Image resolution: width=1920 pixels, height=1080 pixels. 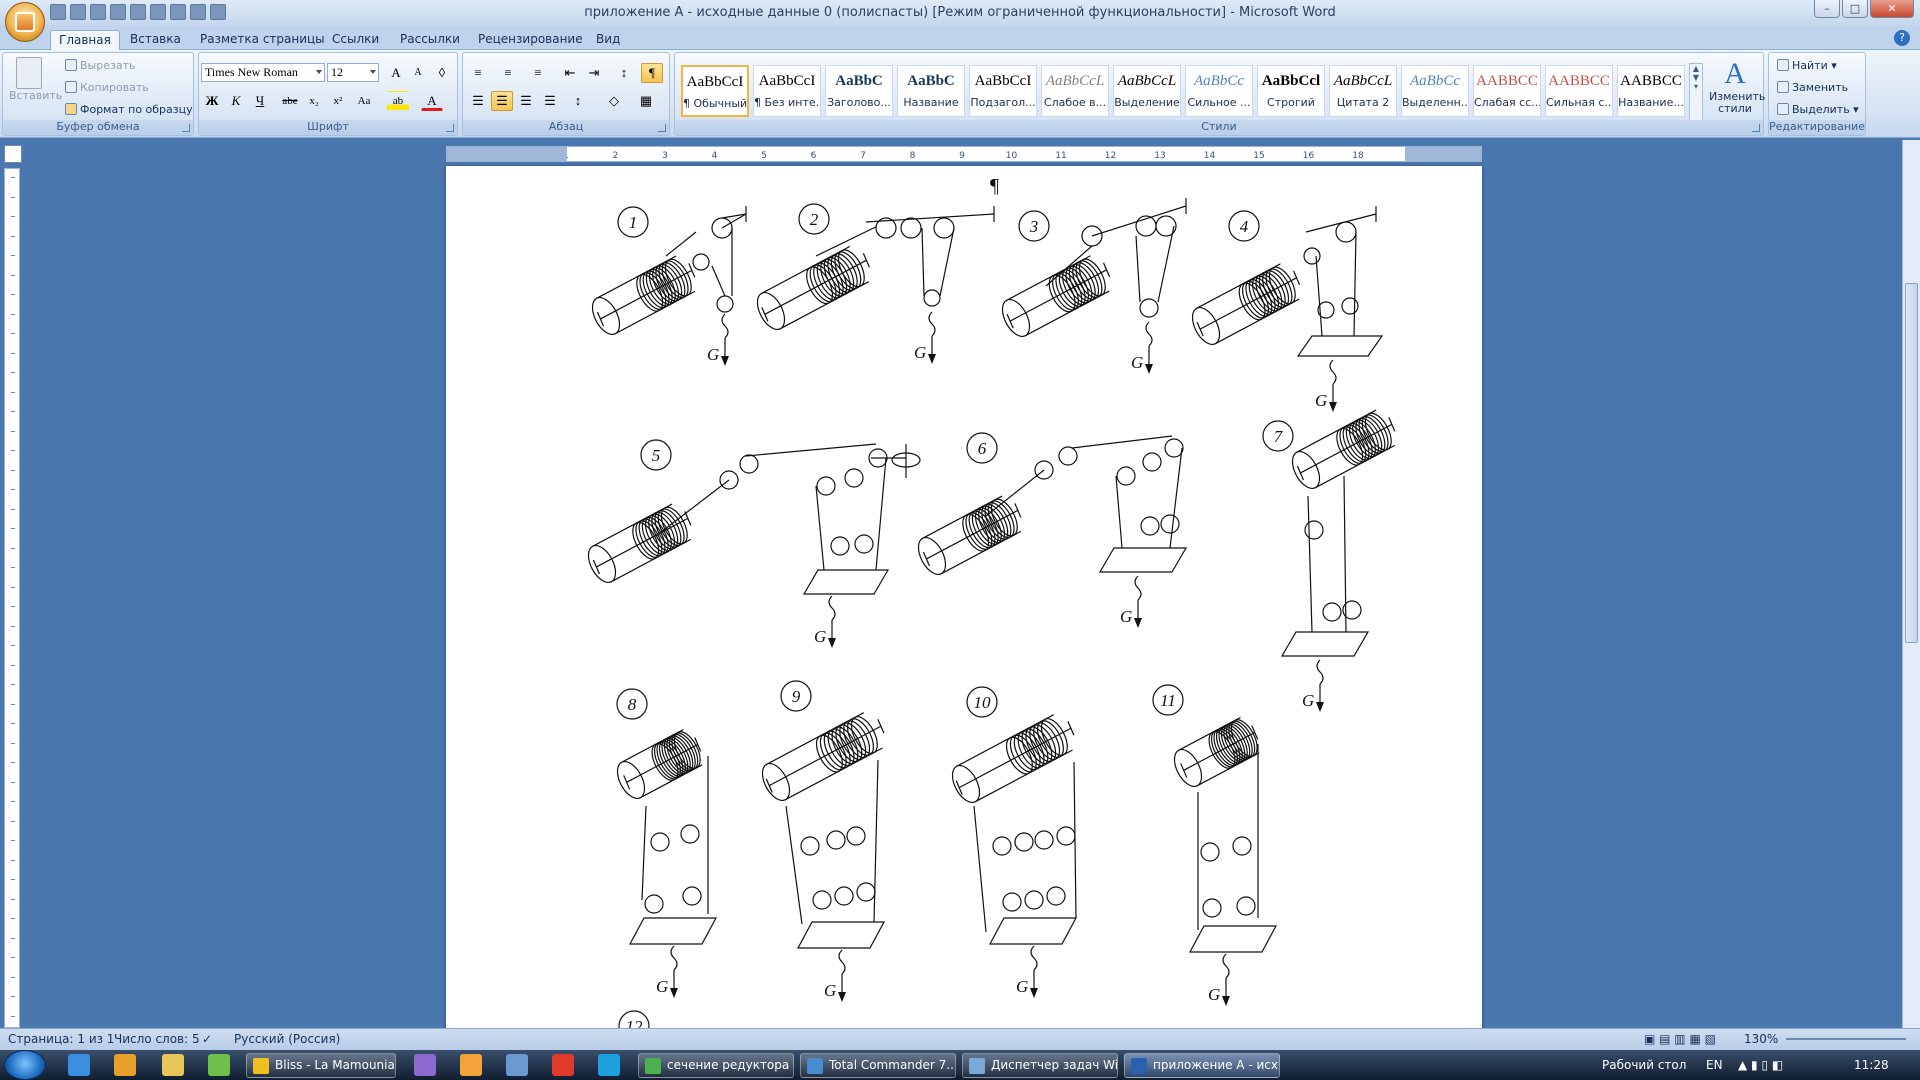 I want to click on highlight-button: ab, so click(x=398, y=101).